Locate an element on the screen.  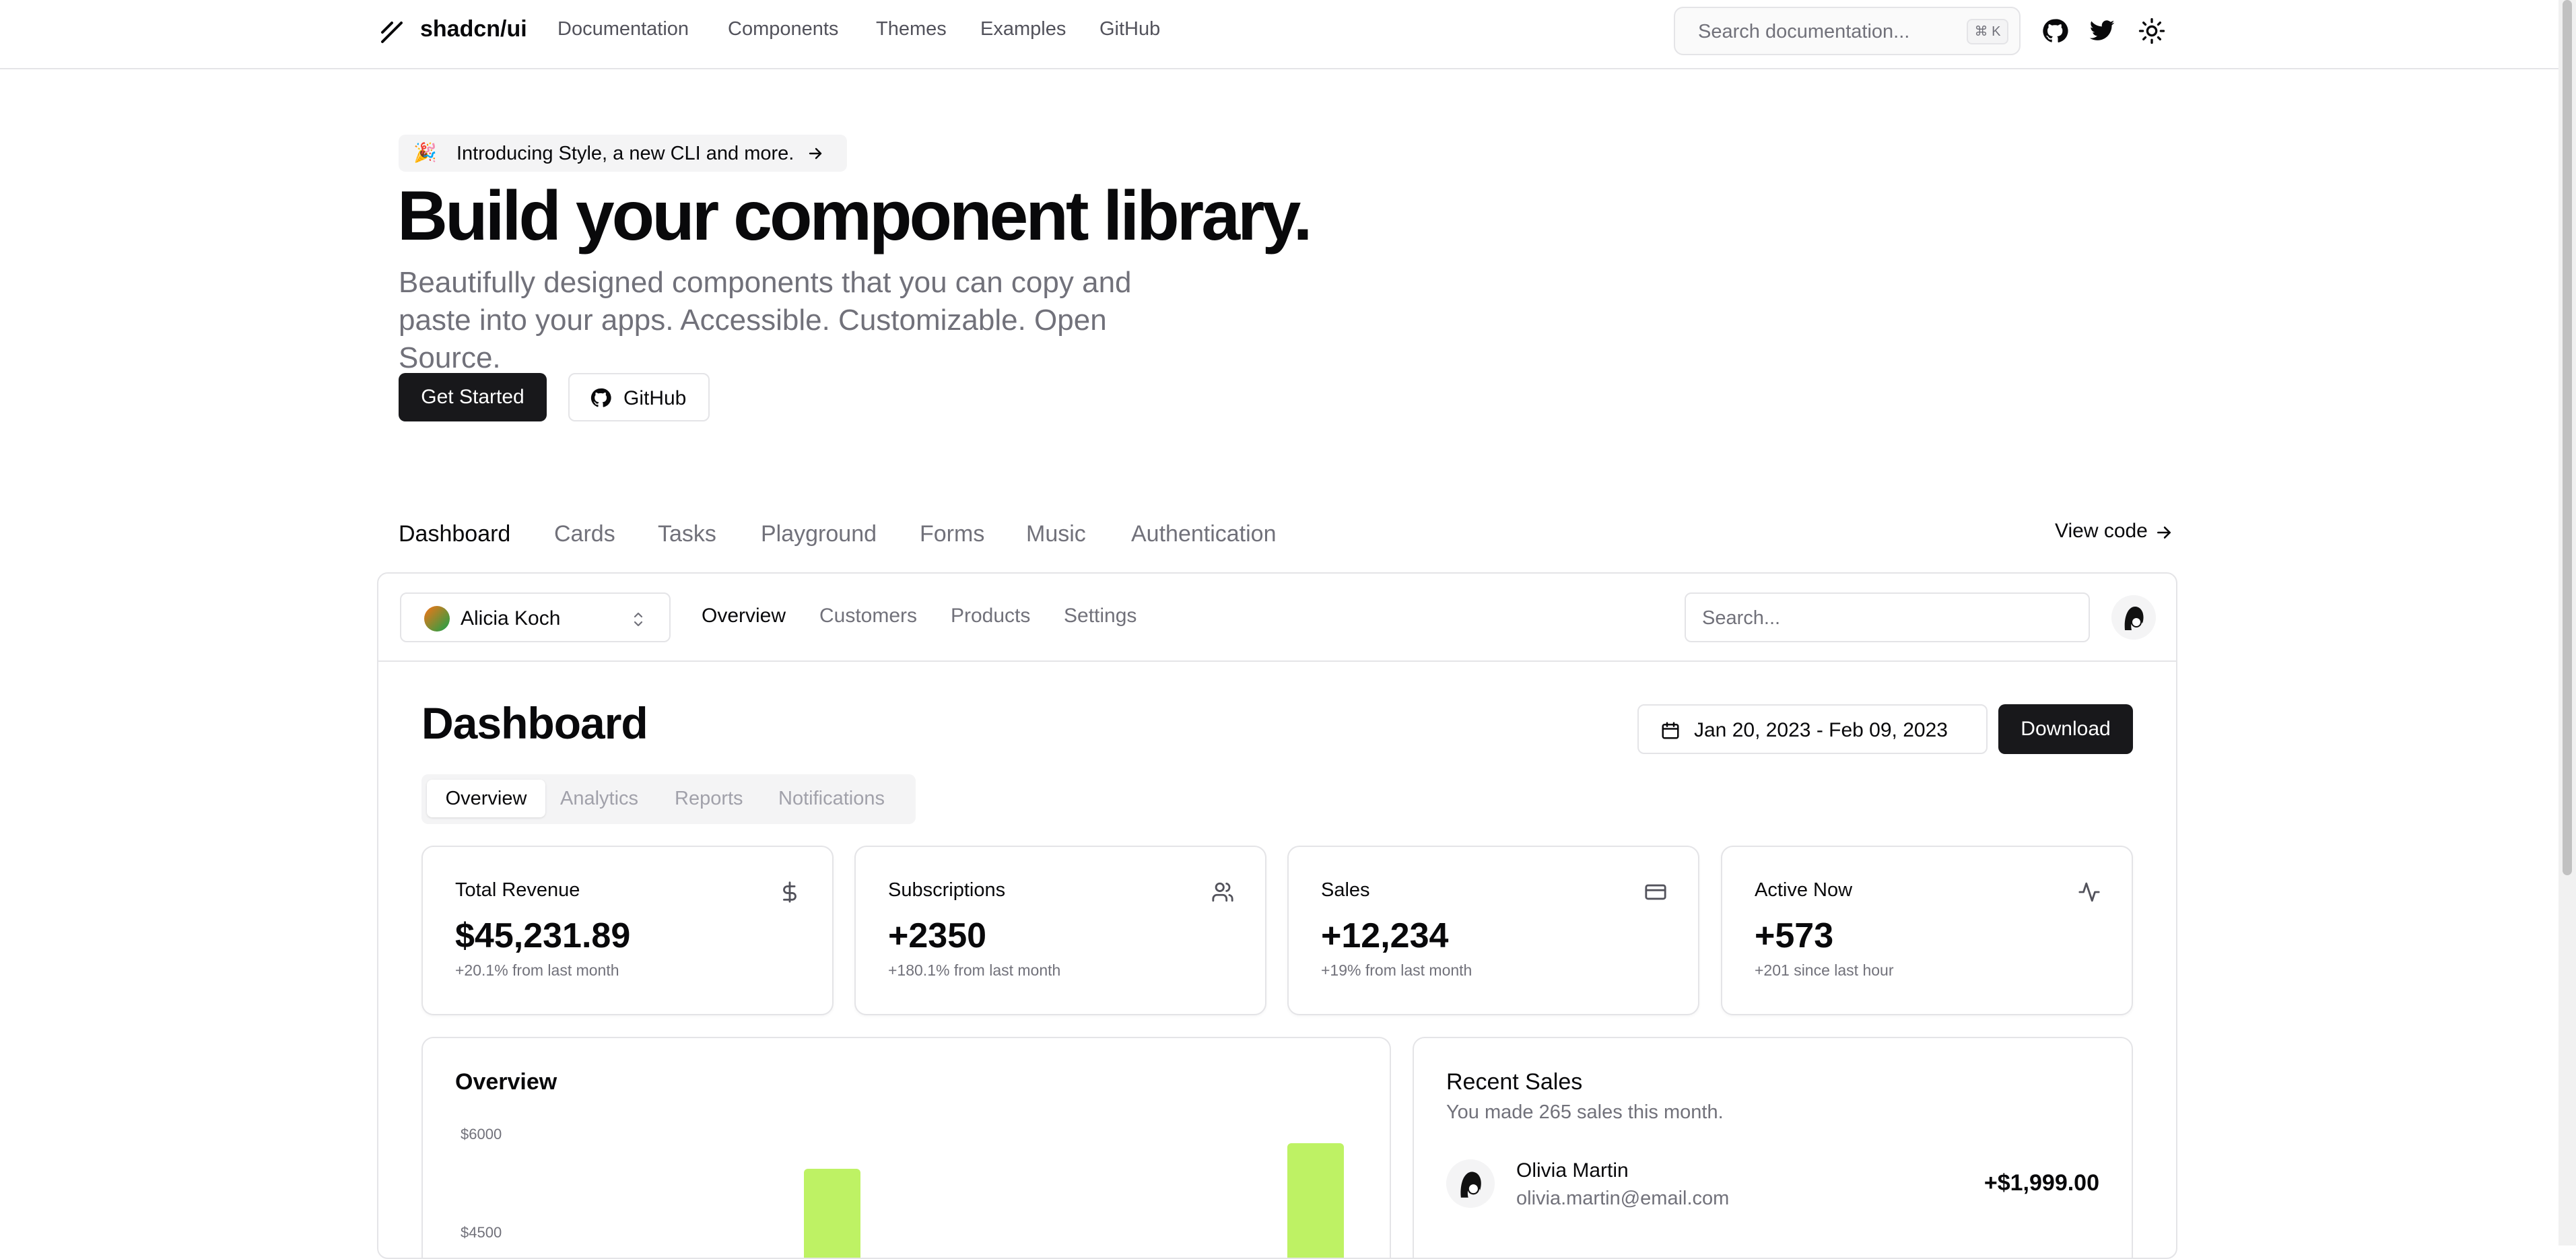
announcement-text: Introducing Style, a new CLI and more. is located at coordinates (625, 153).